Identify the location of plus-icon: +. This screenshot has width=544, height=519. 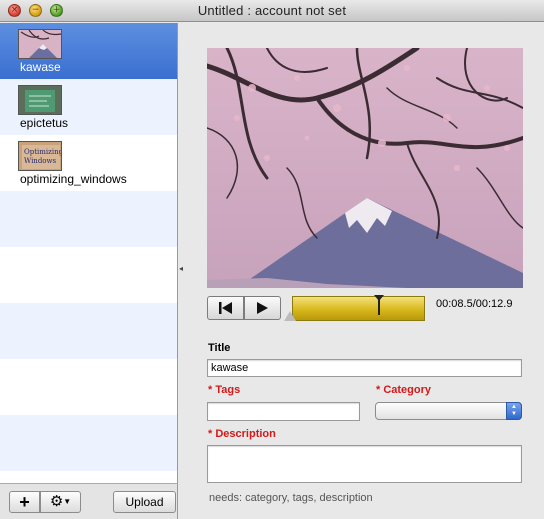
(24, 502).